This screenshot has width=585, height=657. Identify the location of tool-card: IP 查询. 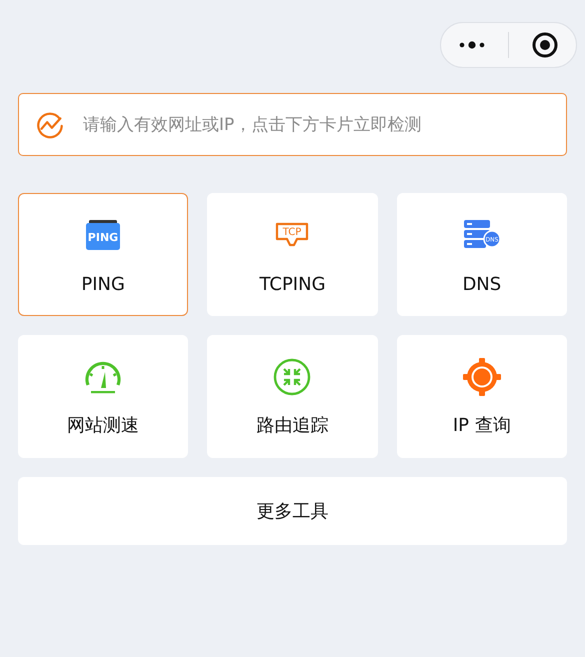
(481, 396).